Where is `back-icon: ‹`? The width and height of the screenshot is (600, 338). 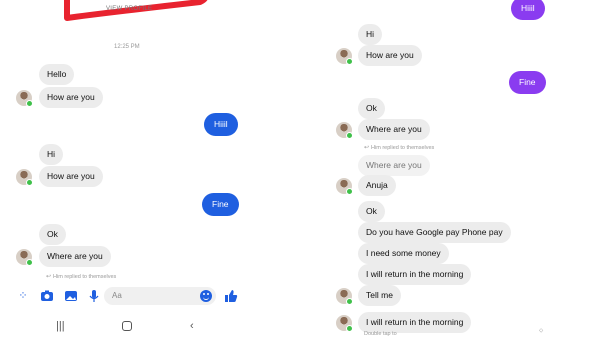
back-icon: ‹ is located at coordinates (192, 326).